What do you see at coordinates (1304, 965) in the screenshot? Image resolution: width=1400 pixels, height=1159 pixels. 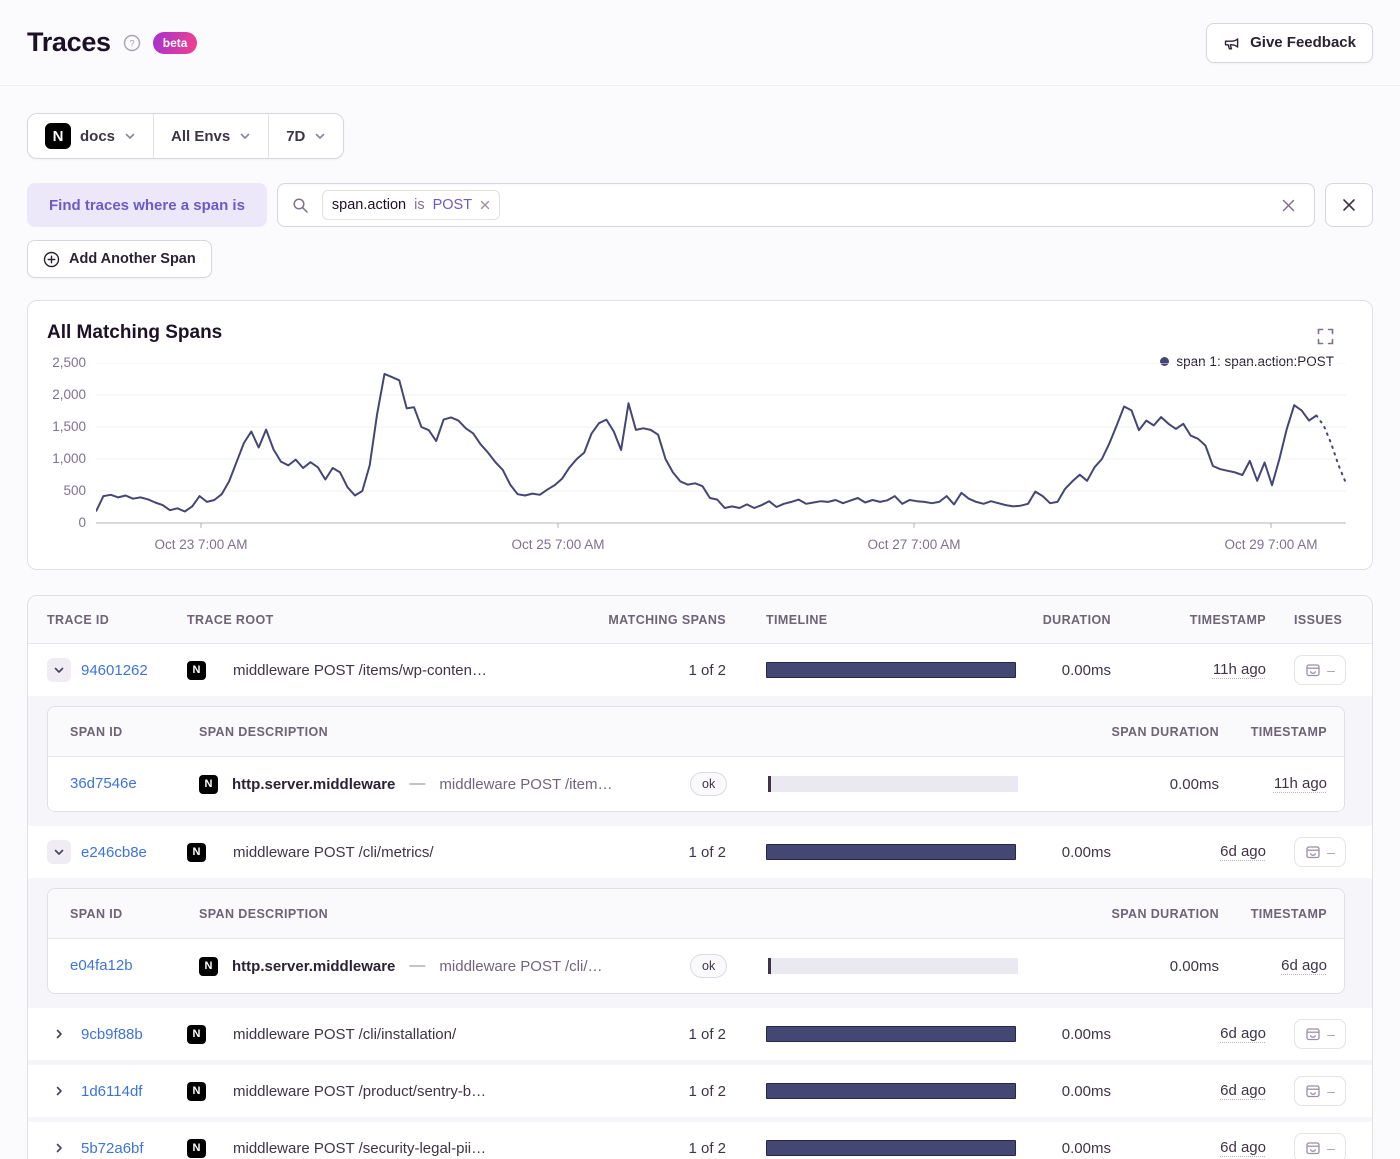 I see `span-timestamp: 6d ago` at bounding box center [1304, 965].